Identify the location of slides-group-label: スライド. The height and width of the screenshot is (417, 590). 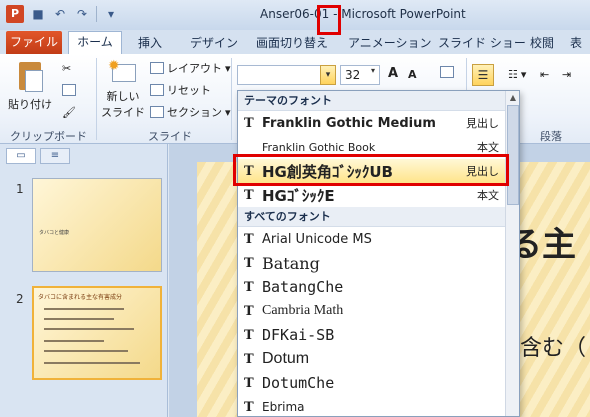
(170, 136).